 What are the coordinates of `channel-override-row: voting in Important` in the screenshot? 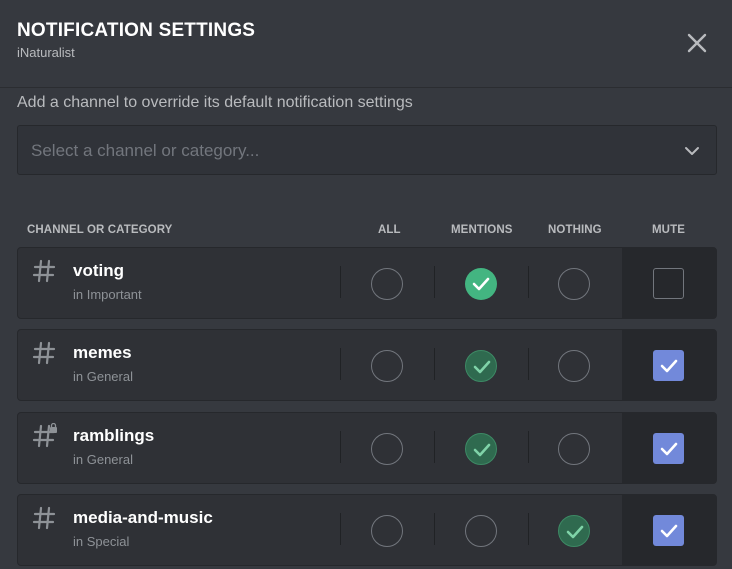 It's located at (367, 283).